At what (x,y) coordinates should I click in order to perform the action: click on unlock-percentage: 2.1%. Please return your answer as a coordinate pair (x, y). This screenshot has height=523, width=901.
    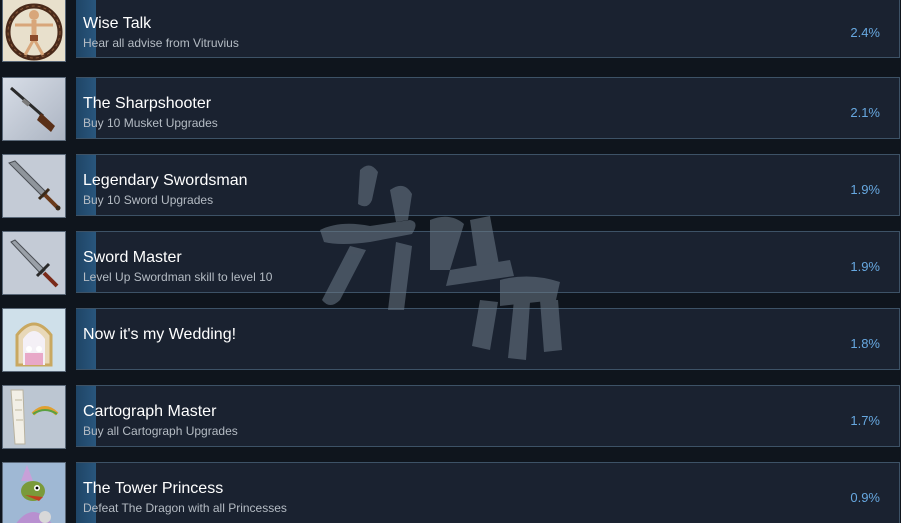
    Looking at the image, I should click on (865, 112).